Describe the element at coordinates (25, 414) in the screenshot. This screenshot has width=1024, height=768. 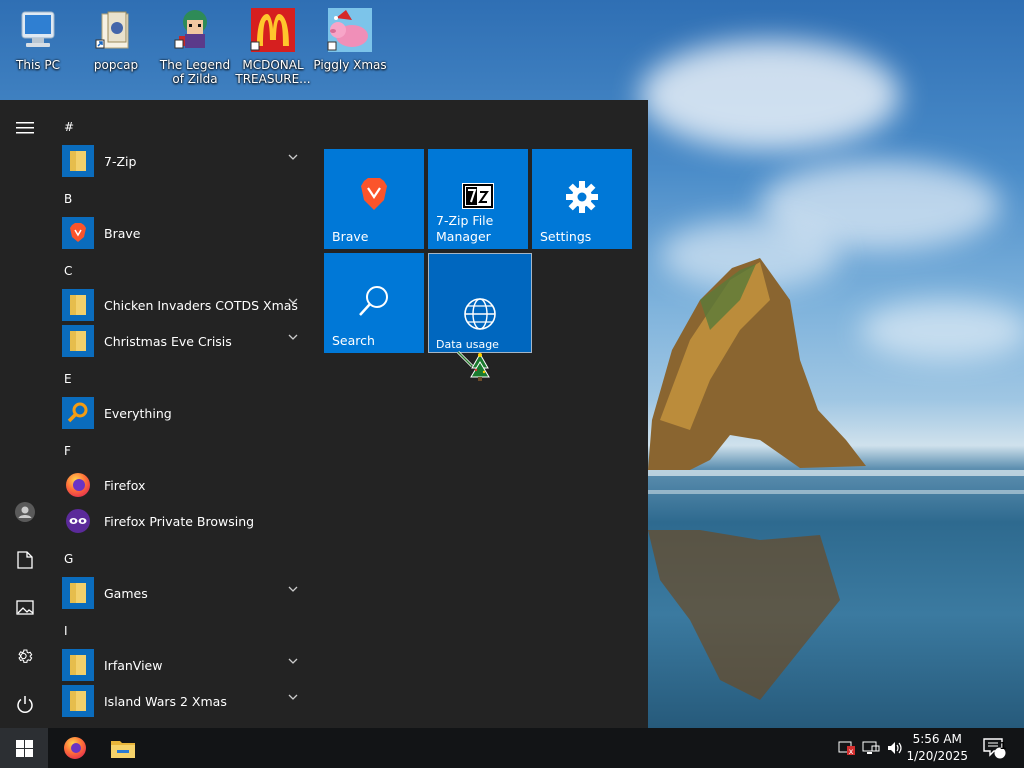
I see `start-rail` at that location.